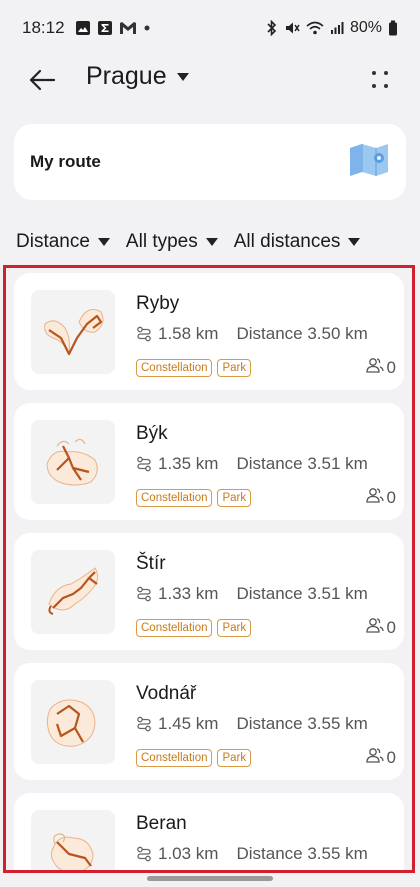 The image size is (420, 887). What do you see at coordinates (337, 28) in the screenshot?
I see `signal-icon` at bounding box center [337, 28].